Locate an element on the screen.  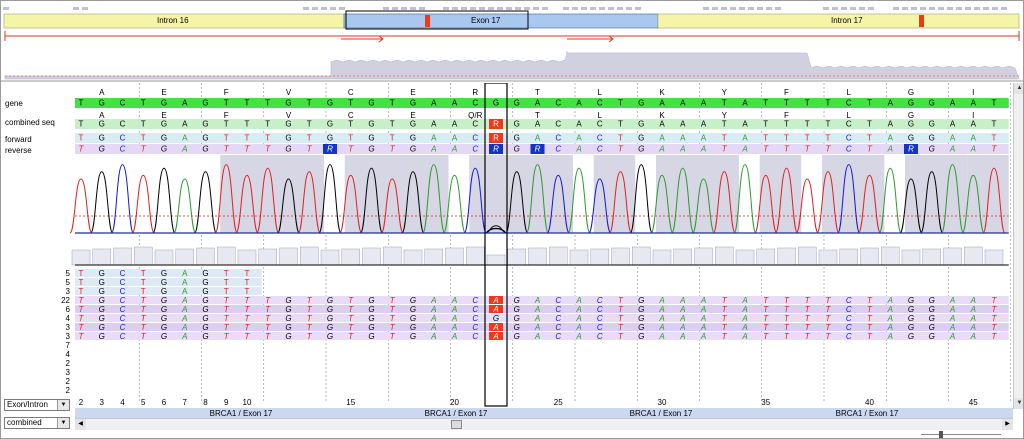
exon-footer-label: BRCA1 / Exon 17 is located at coordinates (661, 413).